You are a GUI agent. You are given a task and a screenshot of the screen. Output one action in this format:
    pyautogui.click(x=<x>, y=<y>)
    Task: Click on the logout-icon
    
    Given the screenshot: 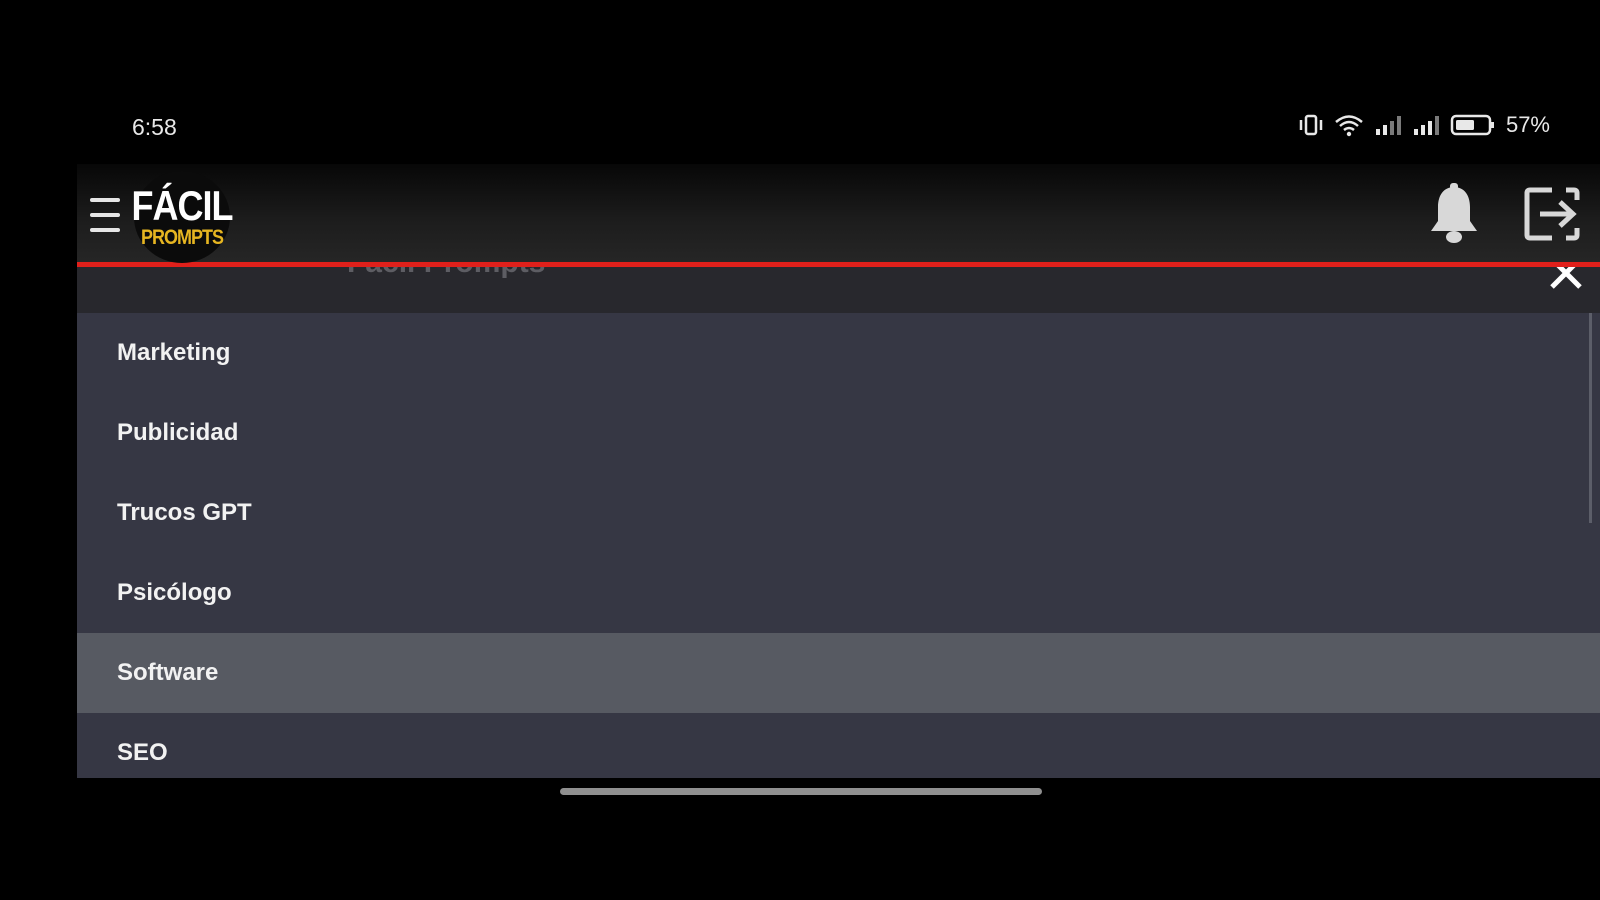 What is the action you would take?
    pyautogui.click(x=1552, y=214)
    